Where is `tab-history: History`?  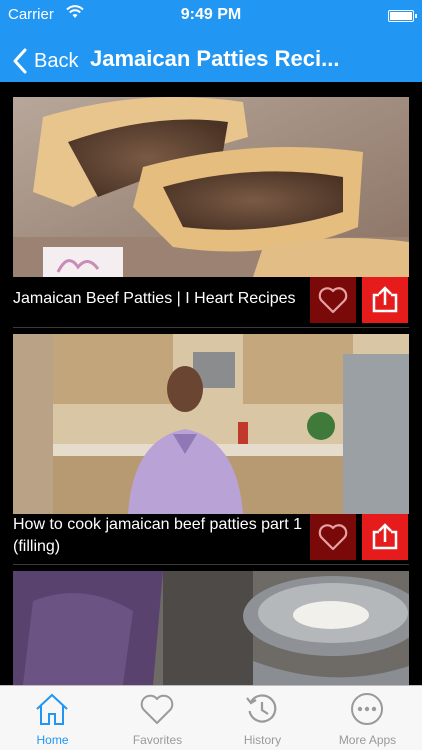 tab-history: History is located at coordinates (262, 718).